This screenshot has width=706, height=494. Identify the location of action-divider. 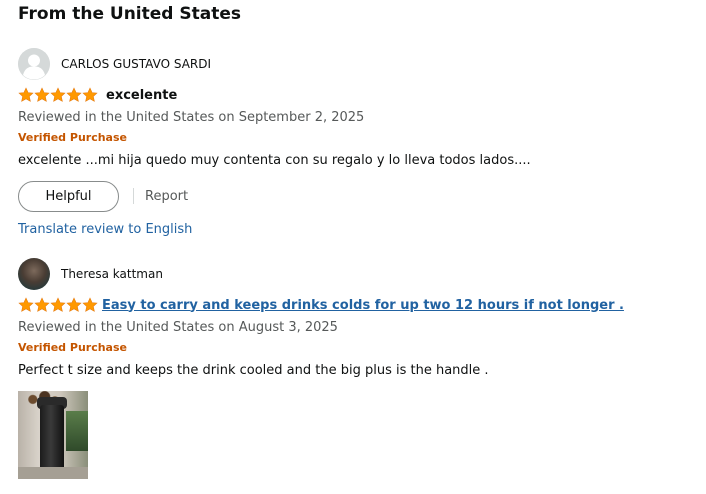
(133, 196).